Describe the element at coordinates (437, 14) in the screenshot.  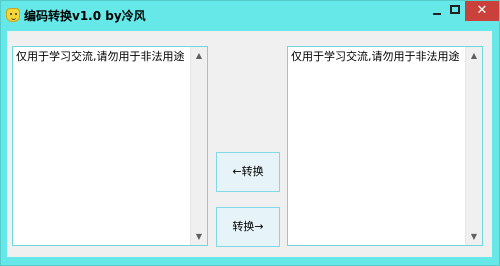
I see `minimize-icon` at that location.